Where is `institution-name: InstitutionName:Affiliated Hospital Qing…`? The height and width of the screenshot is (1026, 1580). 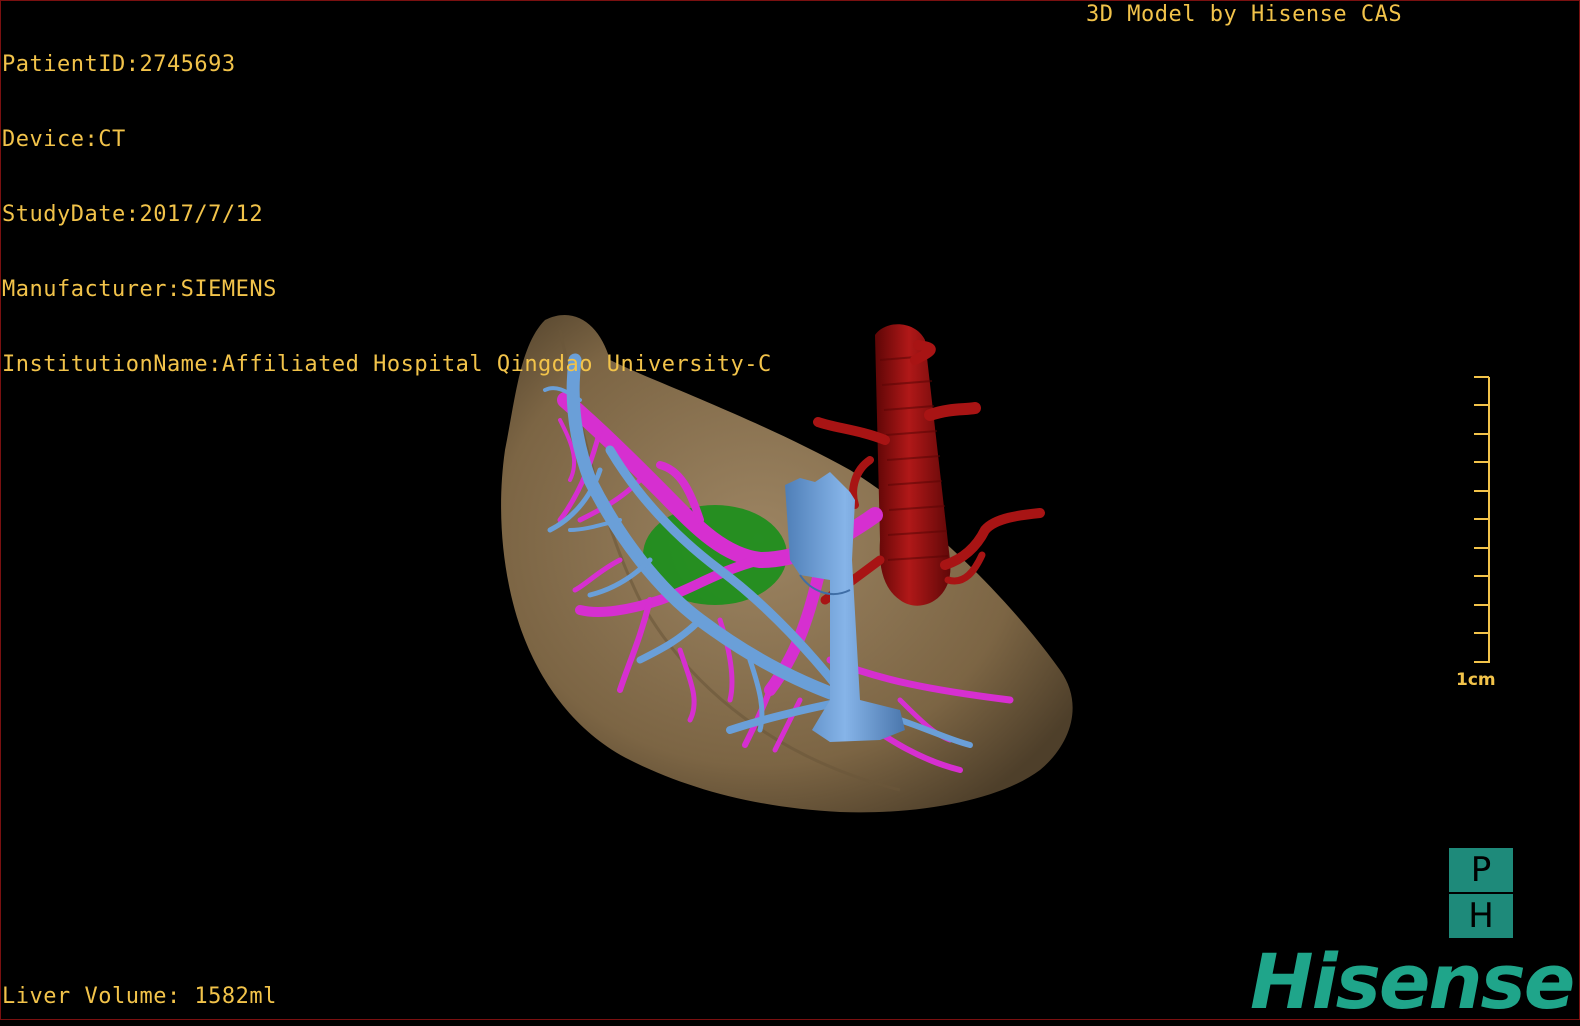
institution-name: InstitutionName:Affiliated Hospital Qing… is located at coordinates (387, 364).